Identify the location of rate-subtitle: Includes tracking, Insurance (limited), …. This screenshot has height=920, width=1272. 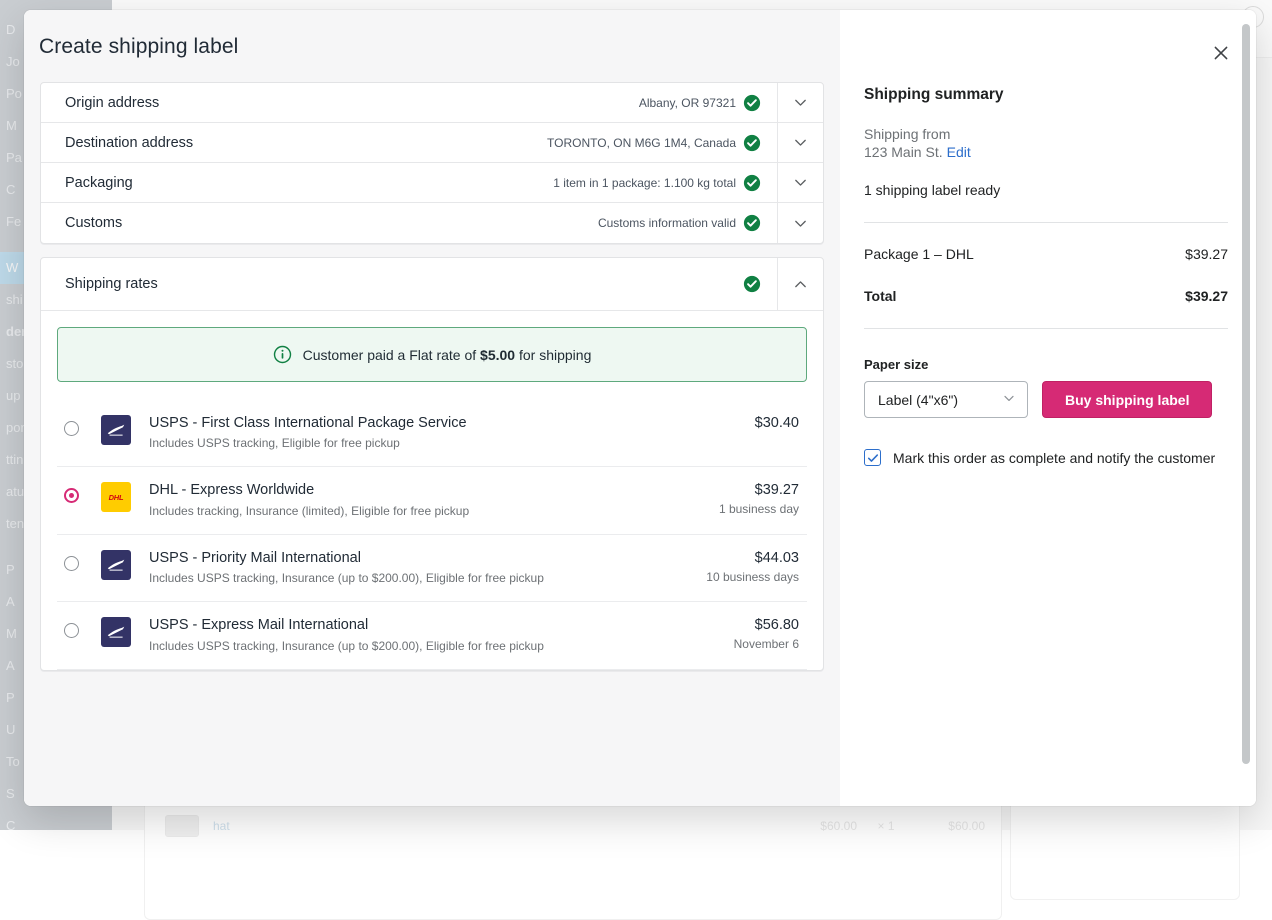
(434, 511).